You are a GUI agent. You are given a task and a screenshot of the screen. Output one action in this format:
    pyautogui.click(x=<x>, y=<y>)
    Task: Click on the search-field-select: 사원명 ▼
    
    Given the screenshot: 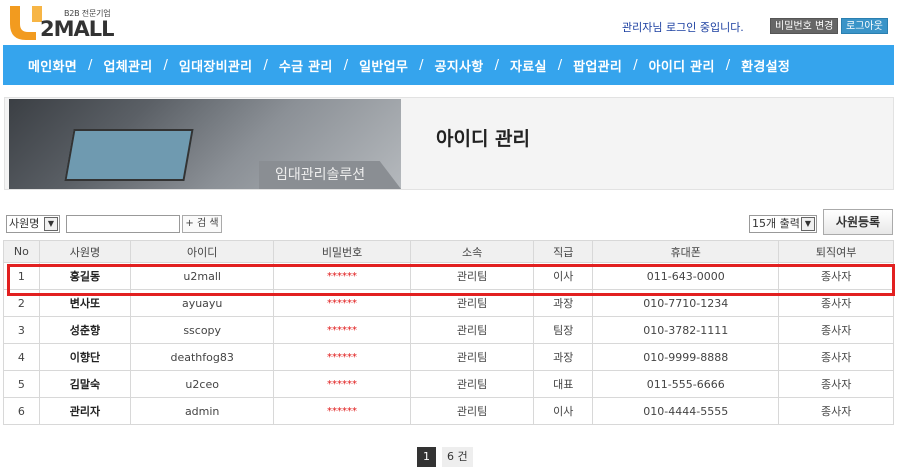 What is the action you would take?
    pyautogui.click(x=33, y=224)
    